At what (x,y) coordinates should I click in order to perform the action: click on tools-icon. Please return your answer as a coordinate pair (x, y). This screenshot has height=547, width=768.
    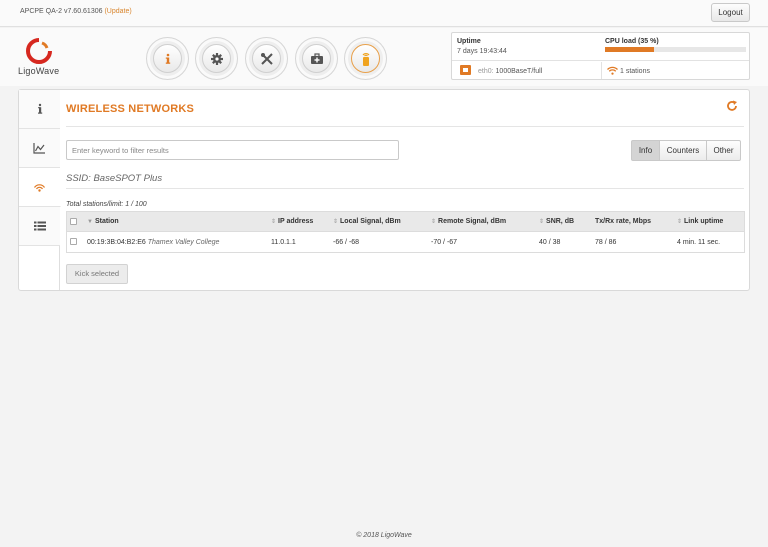
    Looking at the image, I should click on (266, 58).